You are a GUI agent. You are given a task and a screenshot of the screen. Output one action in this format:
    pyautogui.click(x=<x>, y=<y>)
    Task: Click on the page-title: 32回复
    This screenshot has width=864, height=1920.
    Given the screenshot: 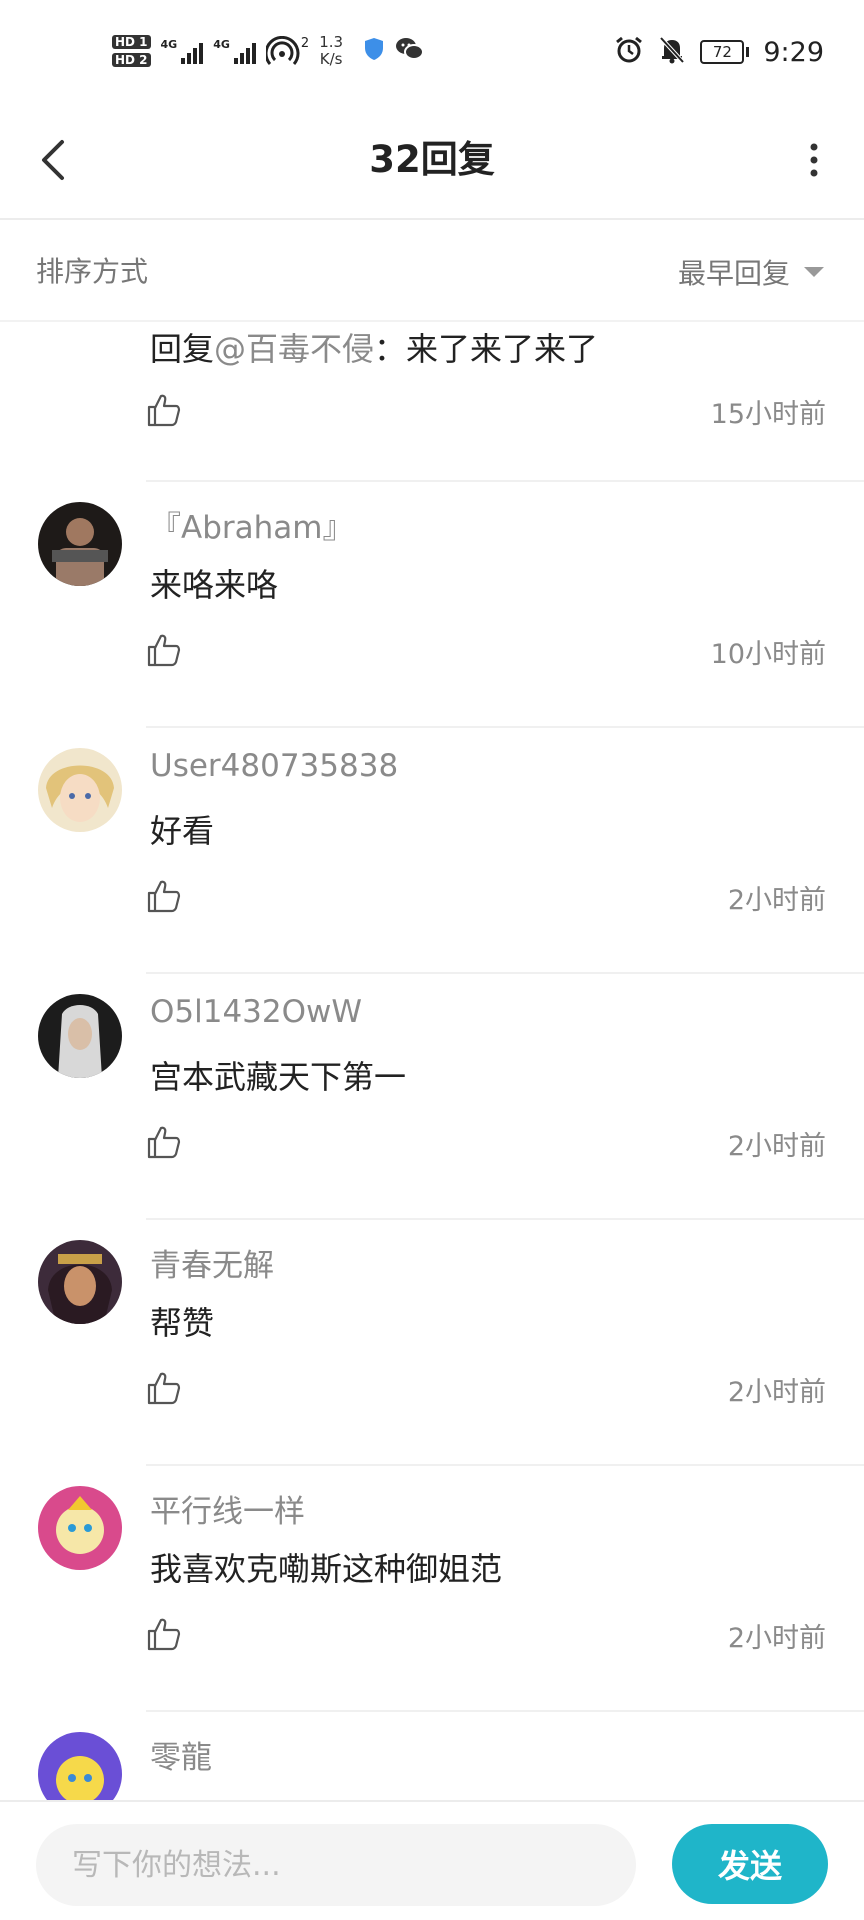 What is the action you would take?
    pyautogui.click(x=432, y=159)
    